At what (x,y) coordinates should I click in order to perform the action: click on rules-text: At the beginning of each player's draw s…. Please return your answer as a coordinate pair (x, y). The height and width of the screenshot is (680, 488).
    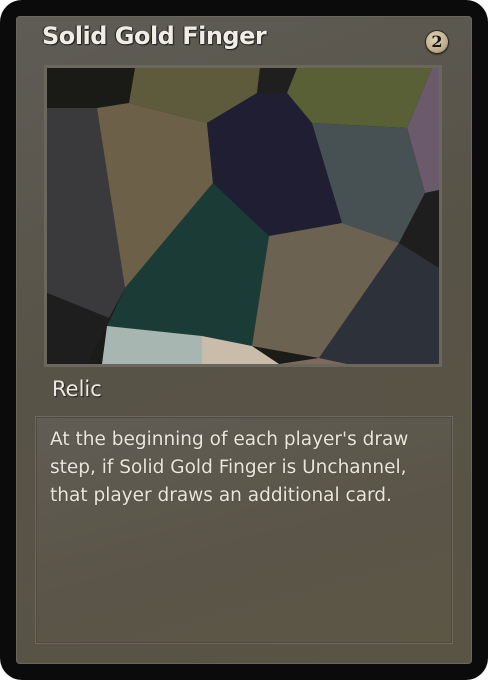
    Looking at the image, I should click on (229, 467).